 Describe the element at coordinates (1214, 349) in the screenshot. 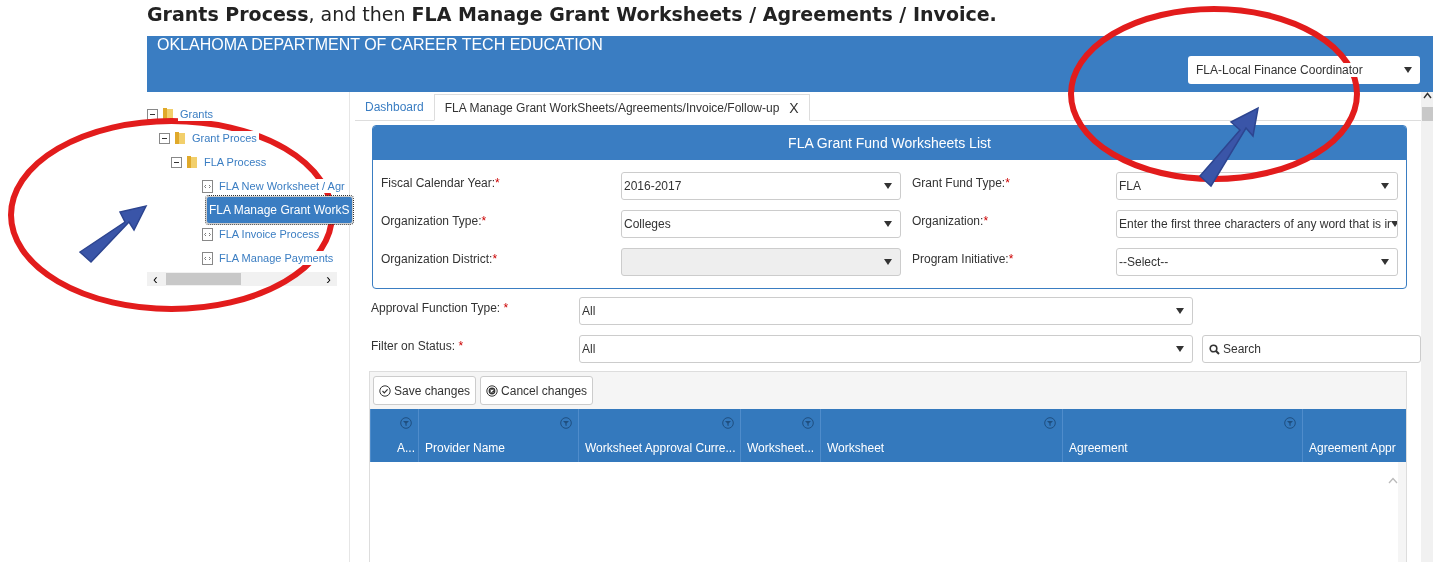

I see `search-icon` at that location.